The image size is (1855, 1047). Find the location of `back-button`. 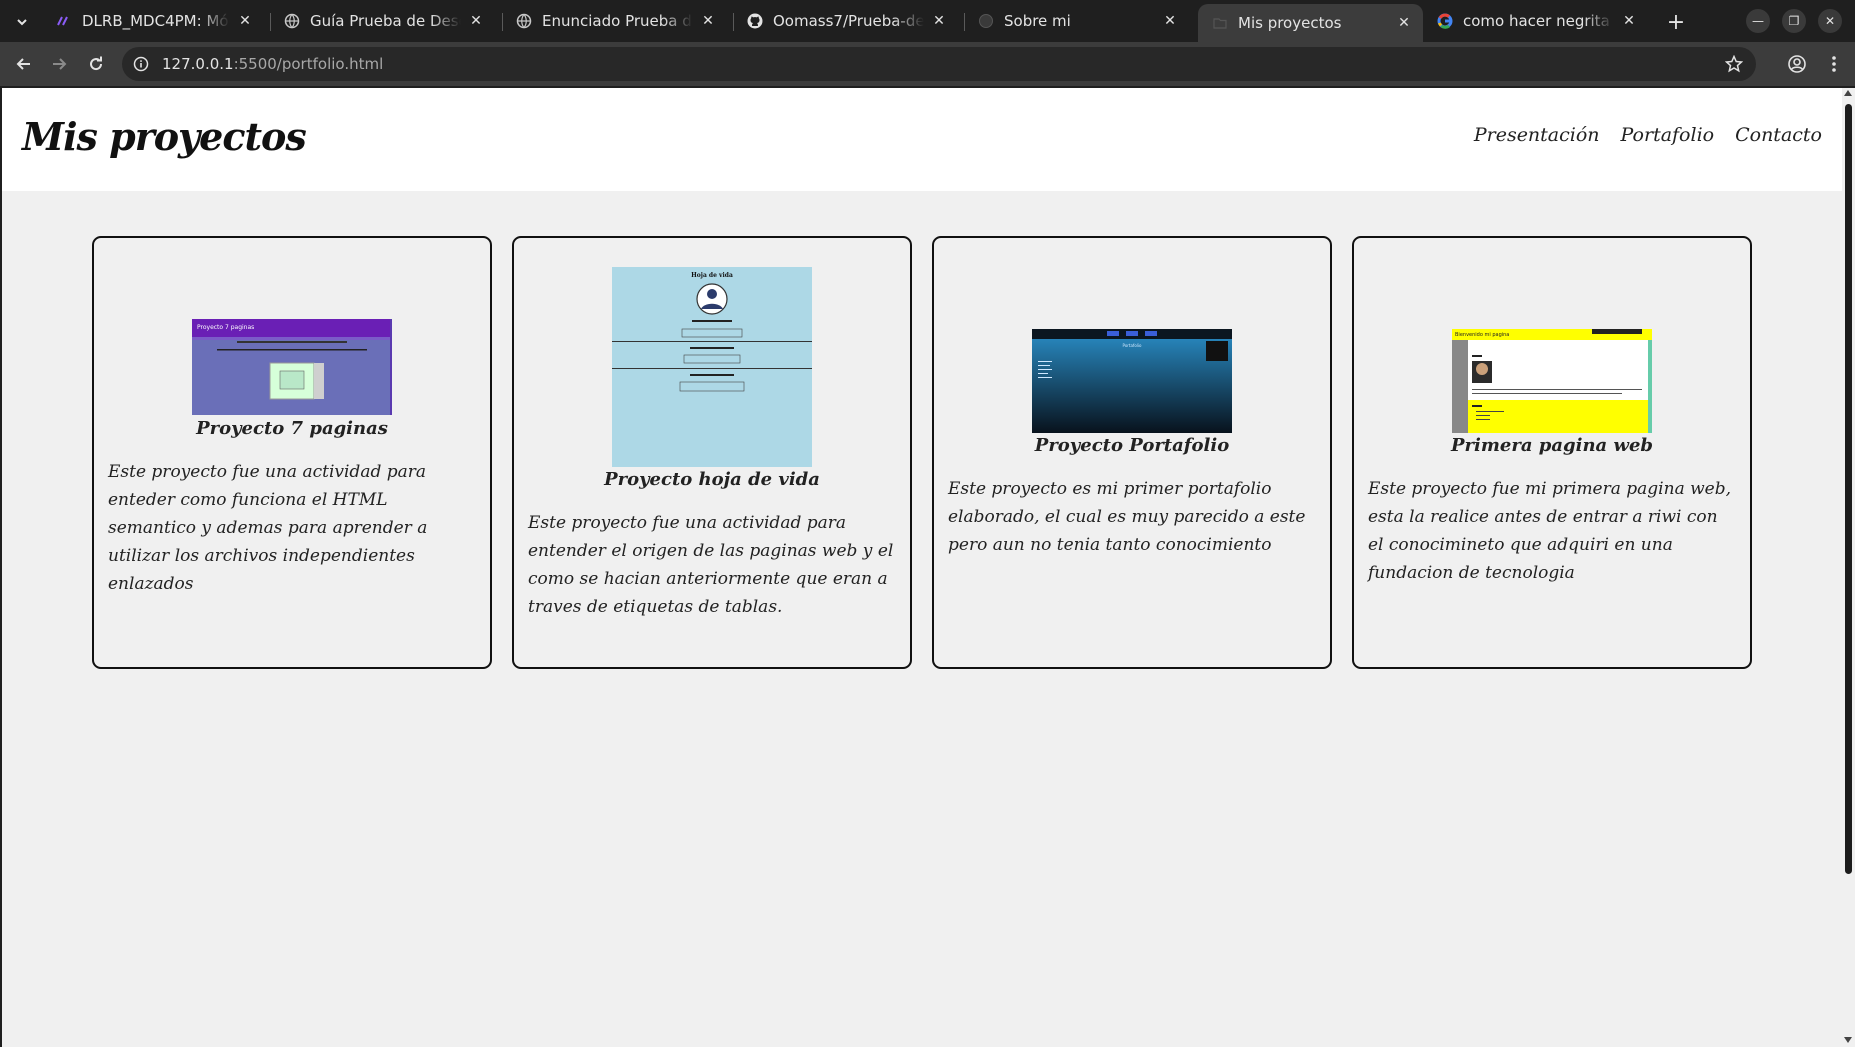

back-button is located at coordinates (24, 64).